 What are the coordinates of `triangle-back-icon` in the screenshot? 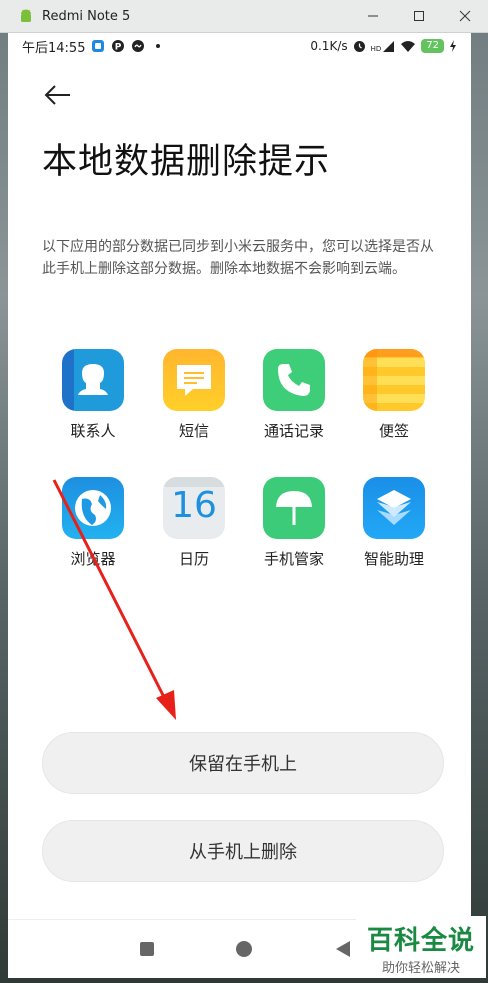 It's located at (343, 949).